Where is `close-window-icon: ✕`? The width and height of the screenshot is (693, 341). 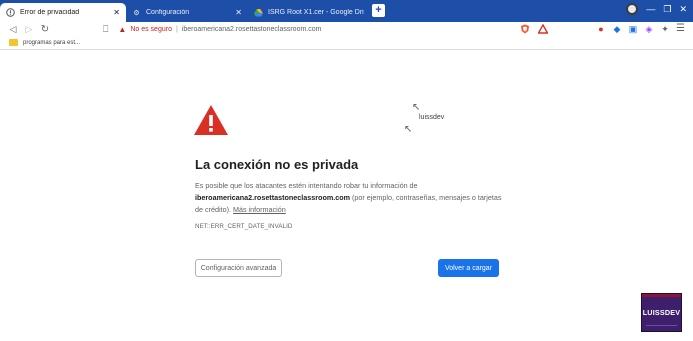 close-window-icon: ✕ is located at coordinates (683, 9).